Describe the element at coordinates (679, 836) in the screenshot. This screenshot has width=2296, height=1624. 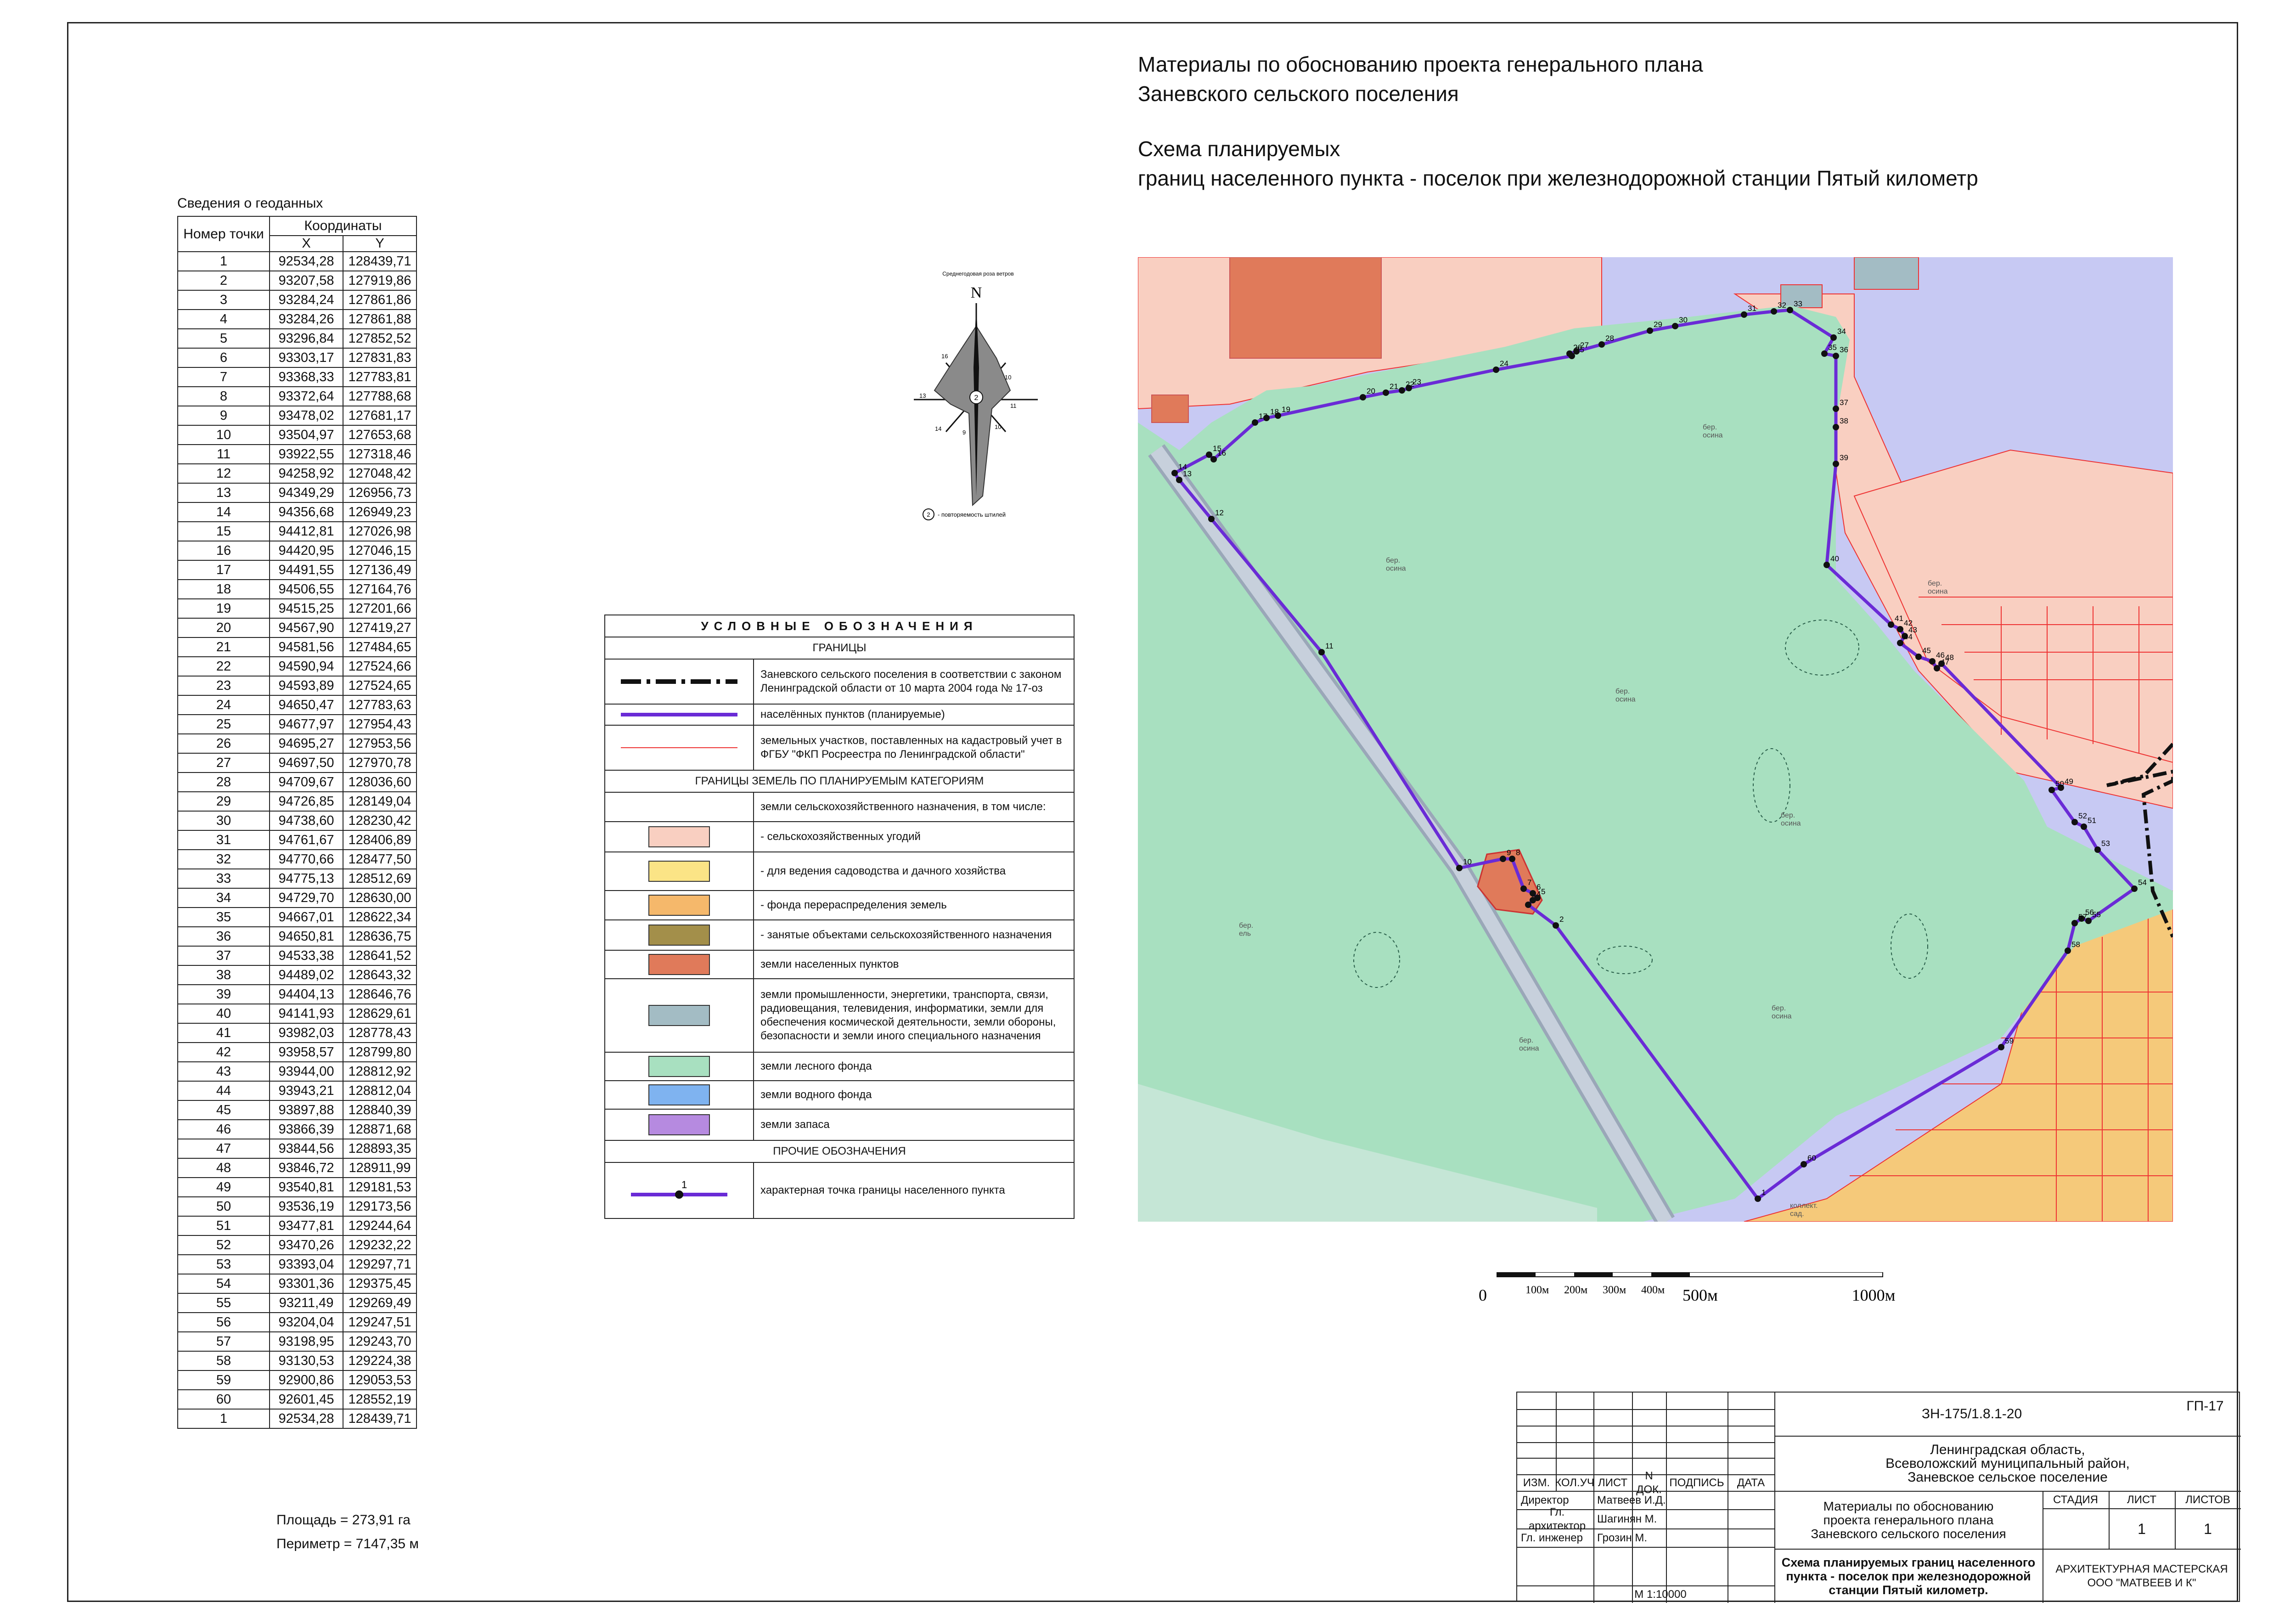
I see `swatch-agri` at that location.